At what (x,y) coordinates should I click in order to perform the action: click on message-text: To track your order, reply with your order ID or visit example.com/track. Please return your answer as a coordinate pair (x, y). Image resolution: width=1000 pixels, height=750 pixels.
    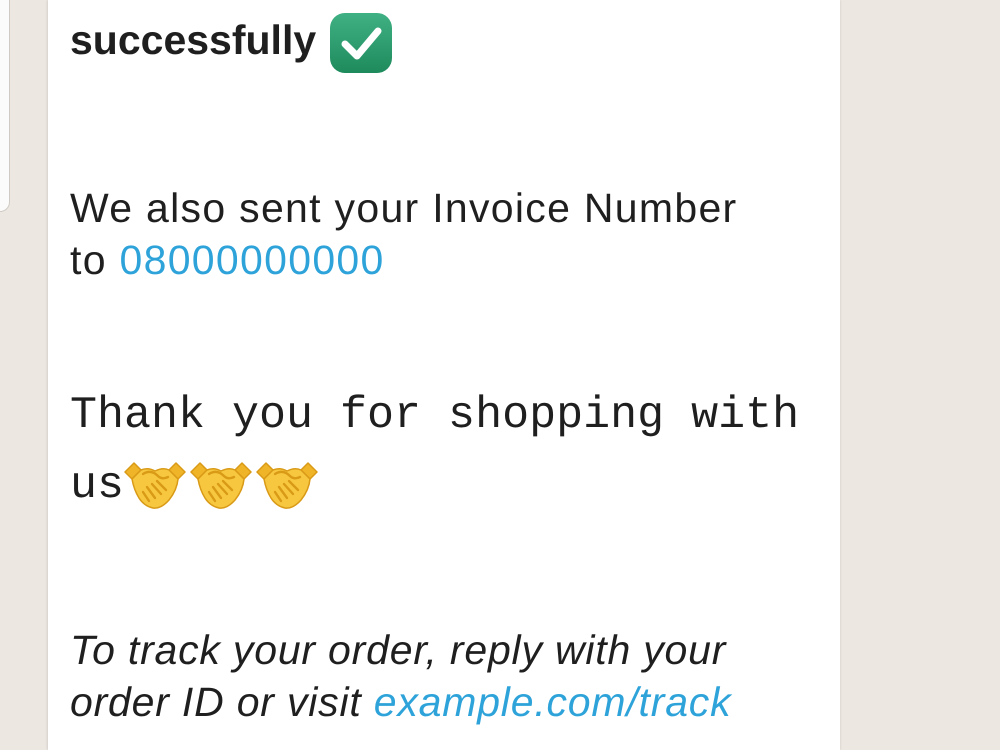
    Looking at the image, I should click on (401, 676).